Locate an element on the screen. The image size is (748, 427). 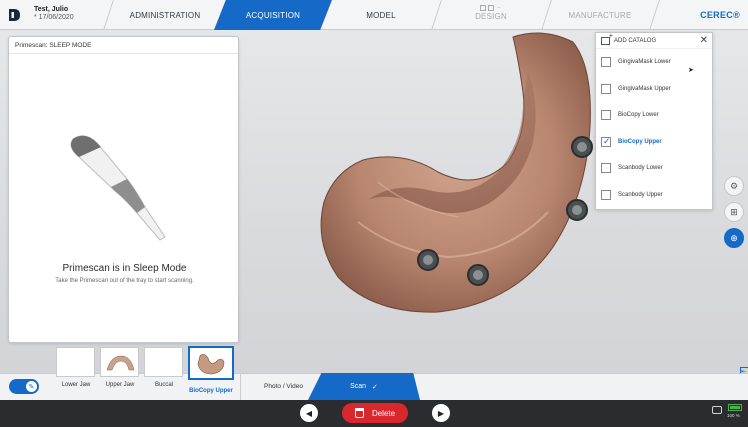
scan-mode-toggle: ✎ is located at coordinates (24, 386).